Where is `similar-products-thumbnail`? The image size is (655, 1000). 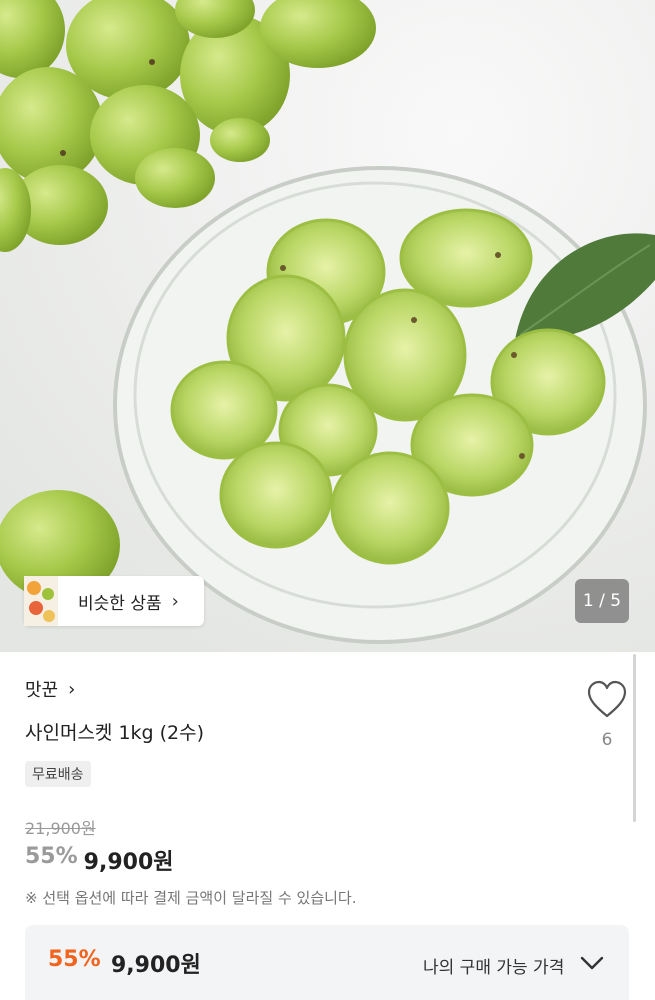
similar-products-thumbnail is located at coordinates (41, 601).